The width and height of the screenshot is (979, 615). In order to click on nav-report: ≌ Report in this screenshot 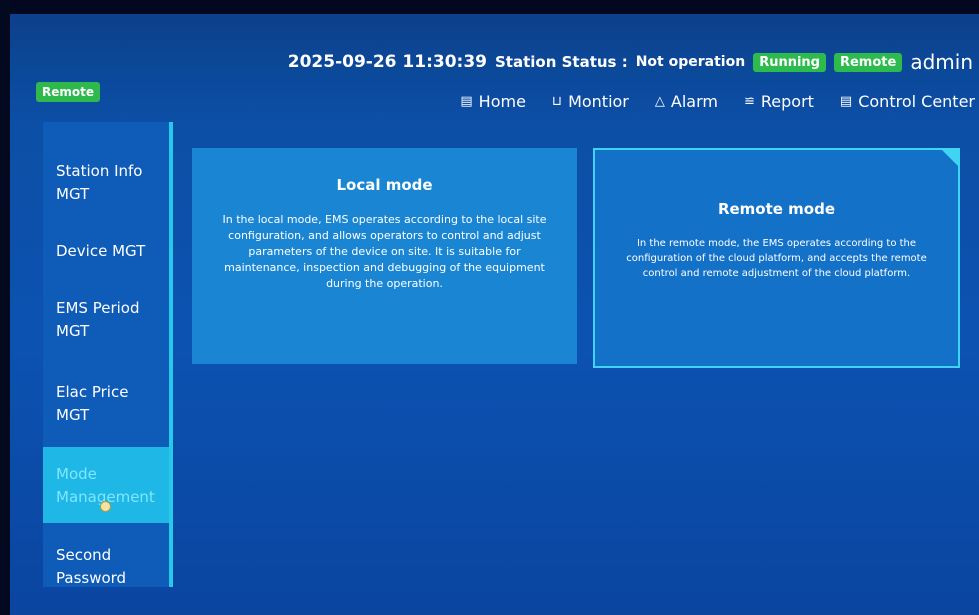, I will do `click(779, 101)`.